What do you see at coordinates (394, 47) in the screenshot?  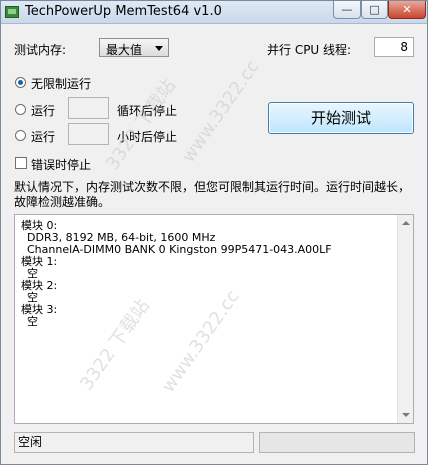 I see `threads-input: 8` at bounding box center [394, 47].